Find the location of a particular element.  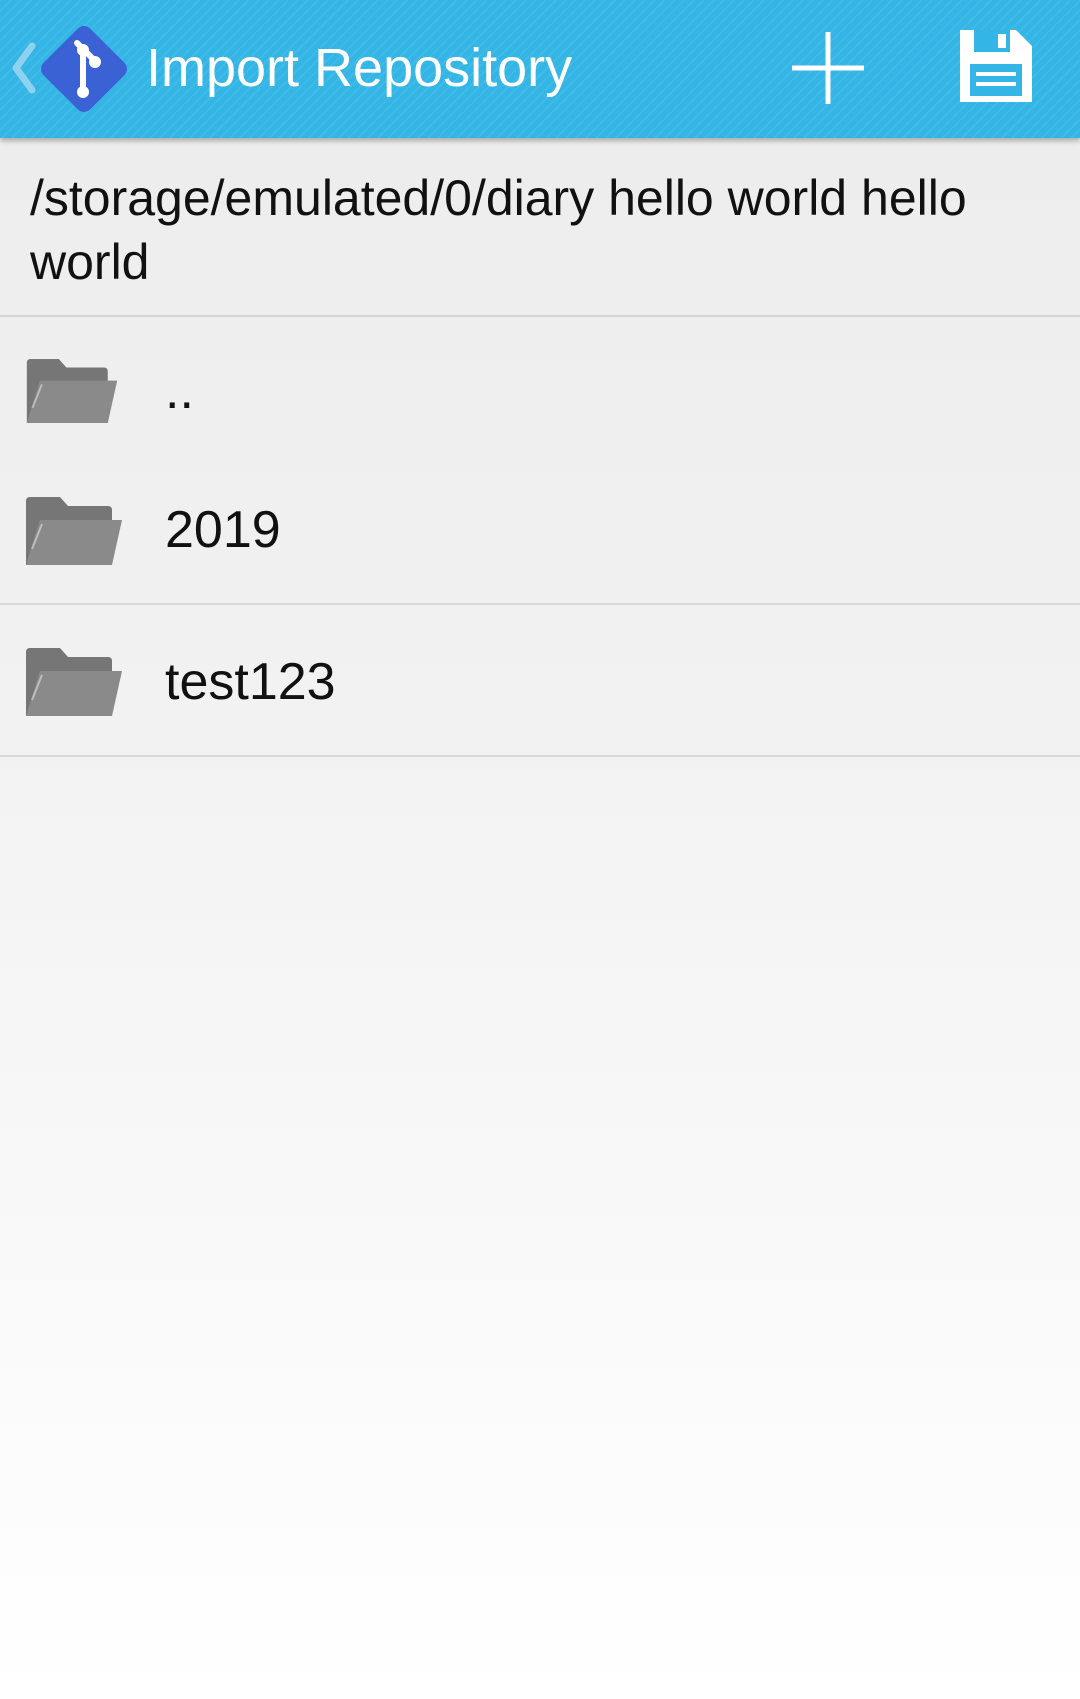

action-bar: Import Repository is located at coordinates (540, 69).